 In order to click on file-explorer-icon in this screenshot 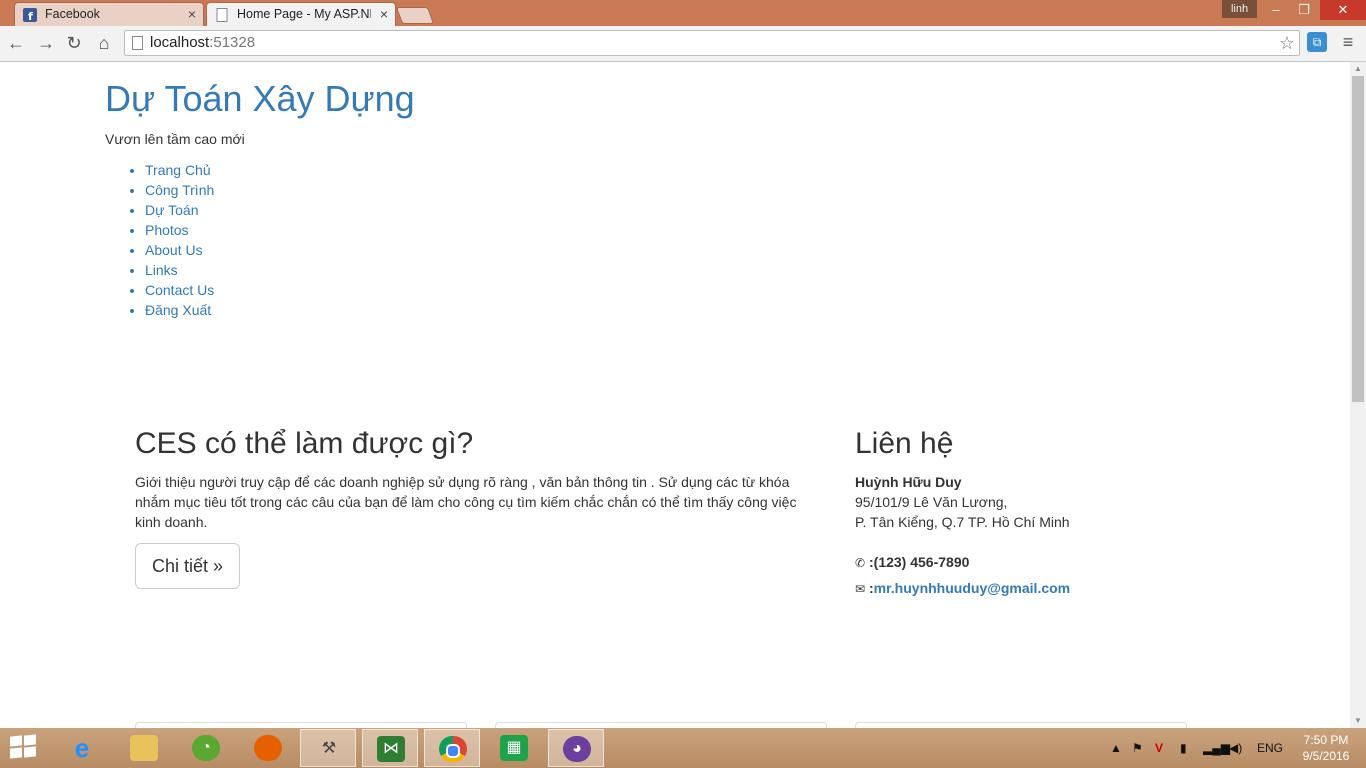, I will do `click(144, 748)`.